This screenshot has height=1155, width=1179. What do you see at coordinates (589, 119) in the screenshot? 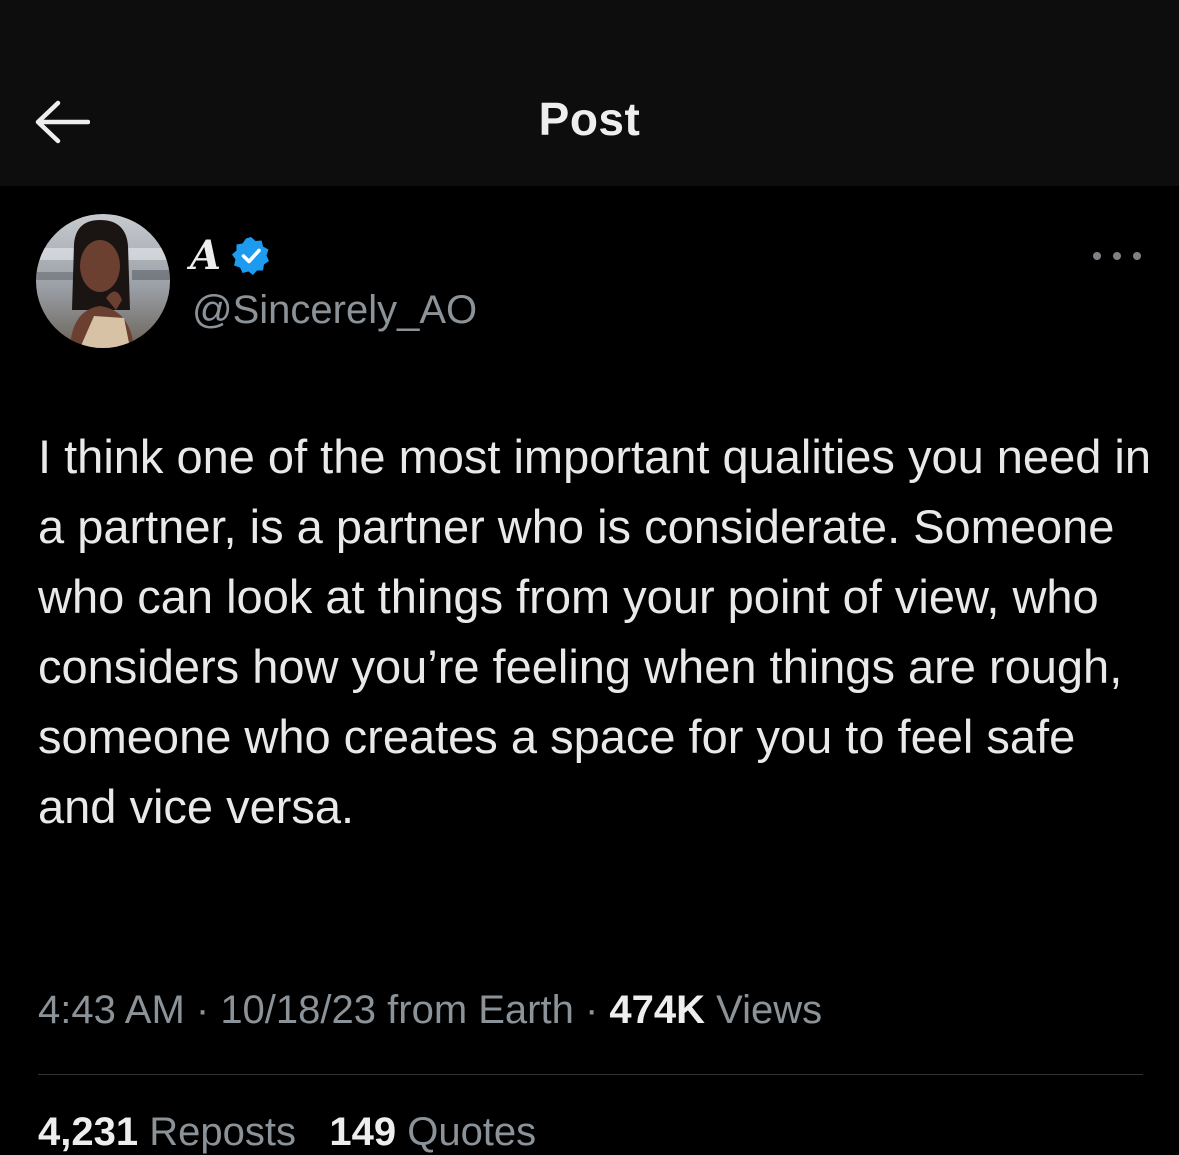
I see `page-title: Post` at bounding box center [589, 119].